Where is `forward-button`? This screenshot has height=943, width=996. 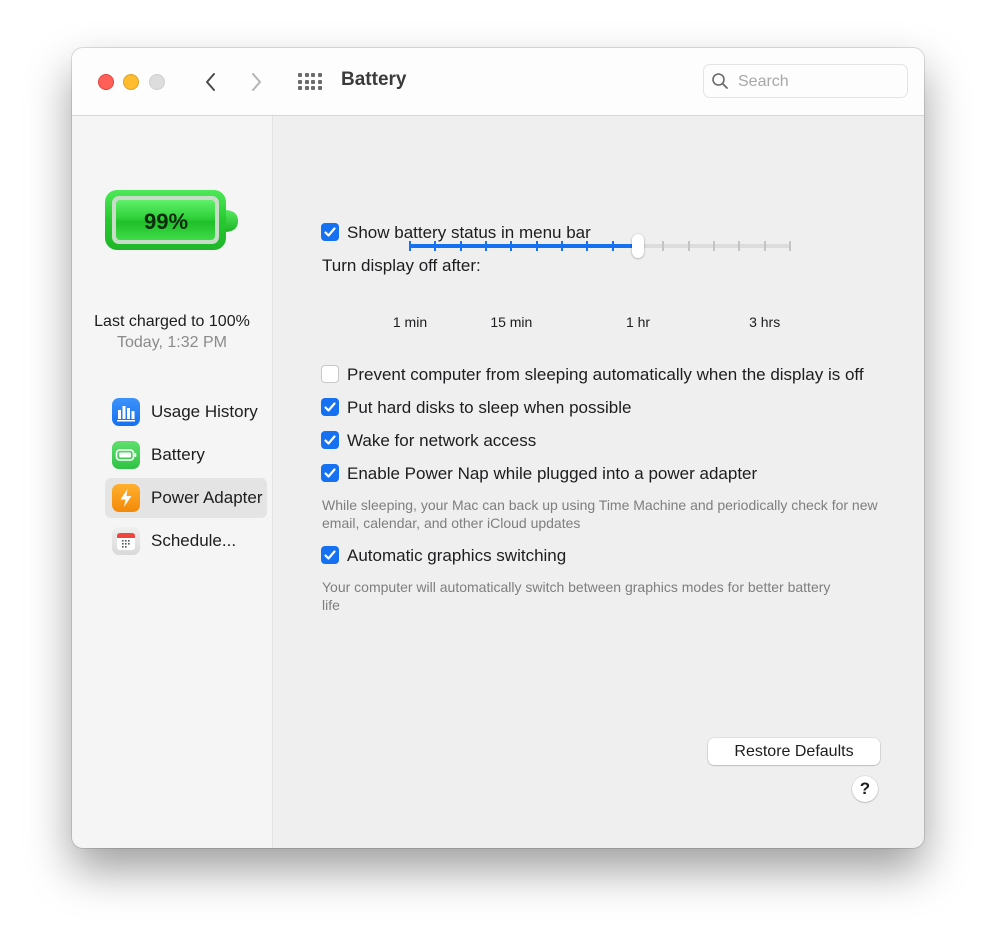
forward-button is located at coordinates (256, 82).